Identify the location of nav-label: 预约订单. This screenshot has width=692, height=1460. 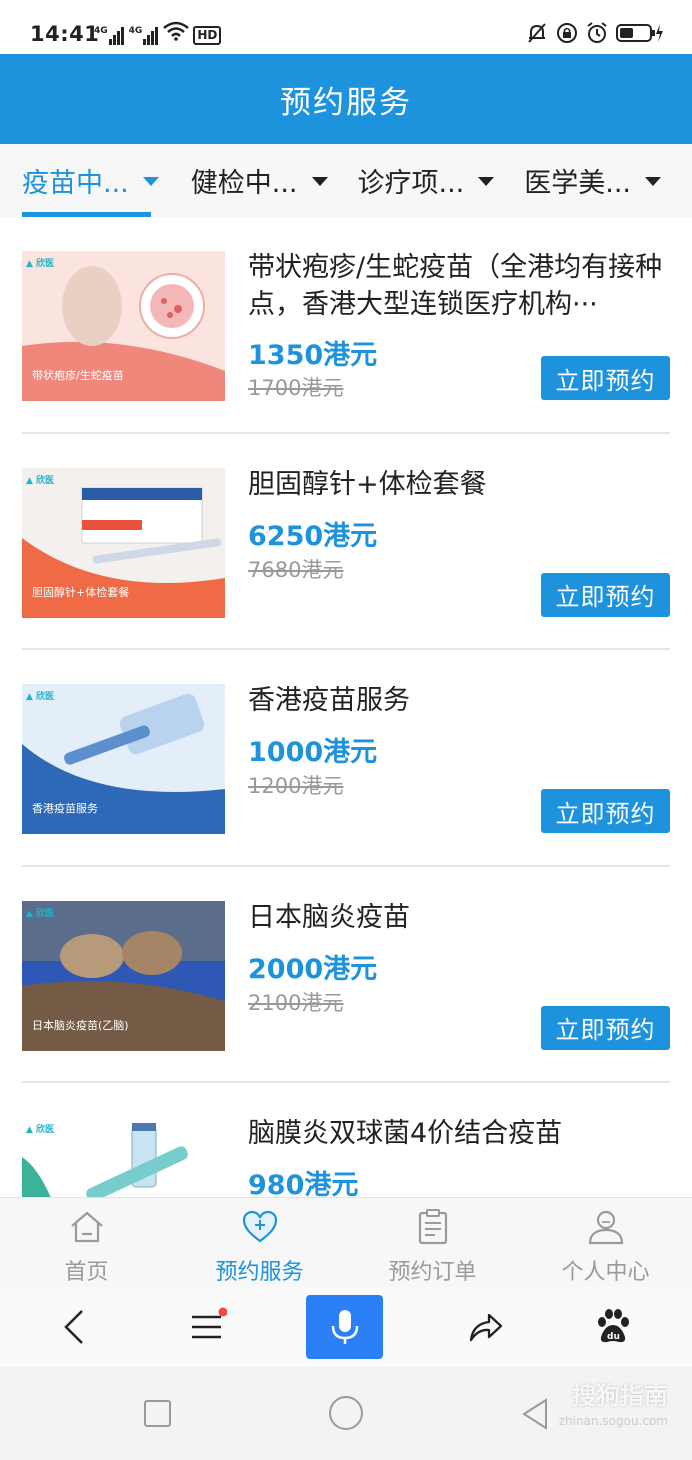
(432, 1272).